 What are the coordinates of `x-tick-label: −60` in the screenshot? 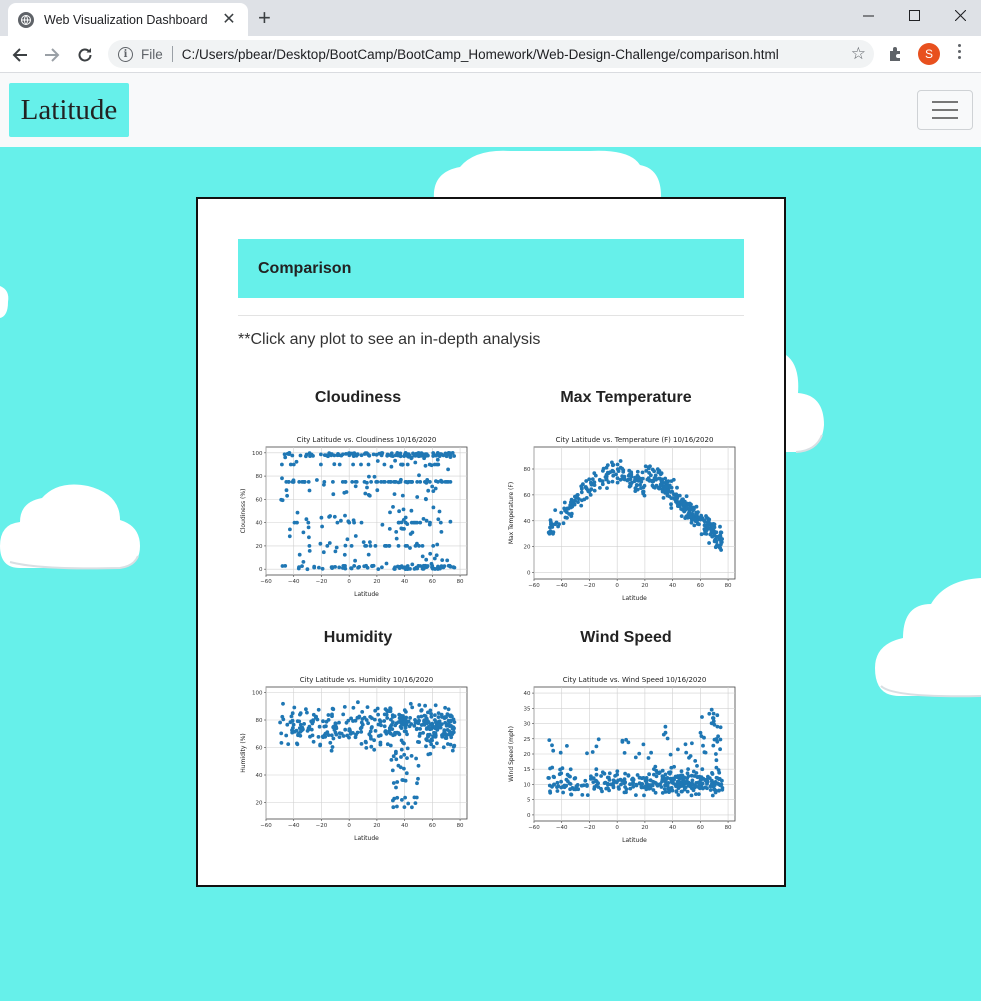 It's located at (266, 582).